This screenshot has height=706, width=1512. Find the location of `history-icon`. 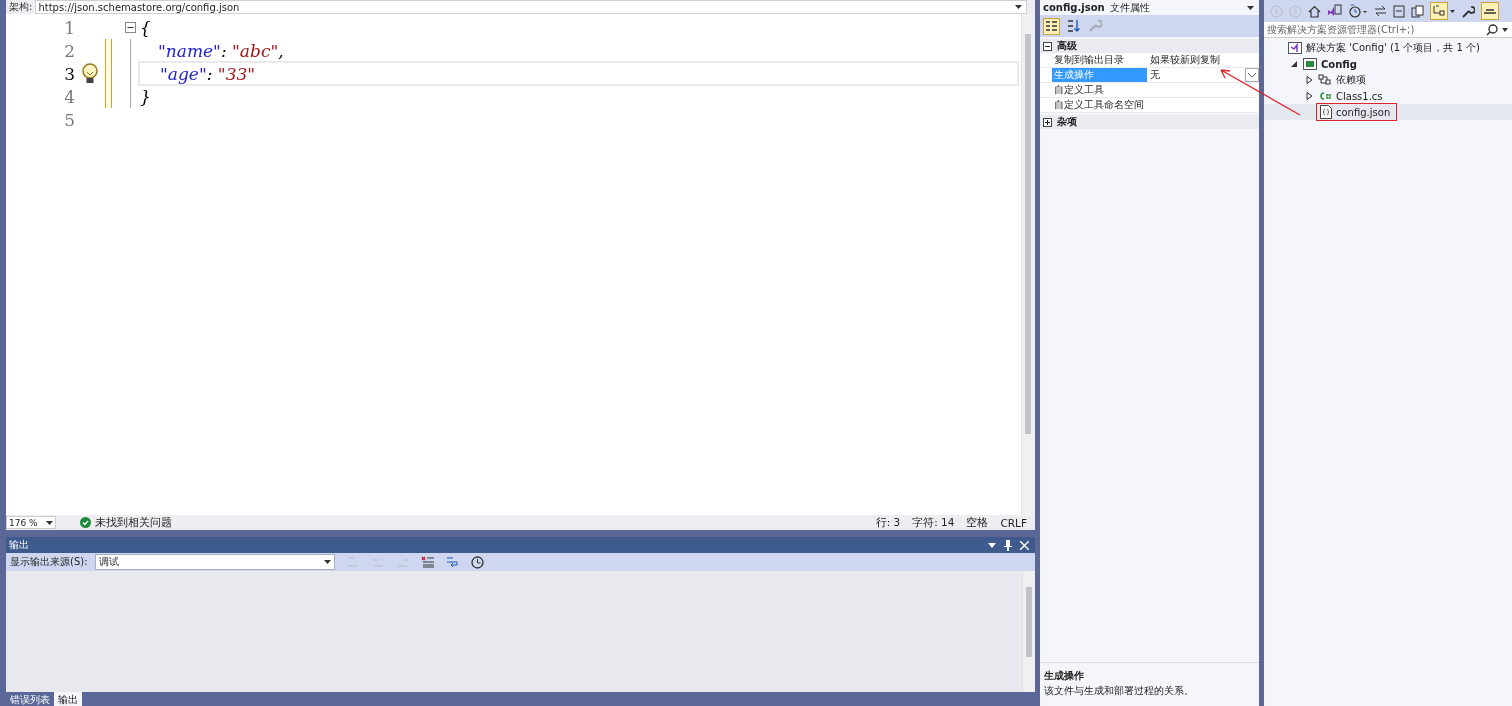

history-icon is located at coordinates (1358, 11).